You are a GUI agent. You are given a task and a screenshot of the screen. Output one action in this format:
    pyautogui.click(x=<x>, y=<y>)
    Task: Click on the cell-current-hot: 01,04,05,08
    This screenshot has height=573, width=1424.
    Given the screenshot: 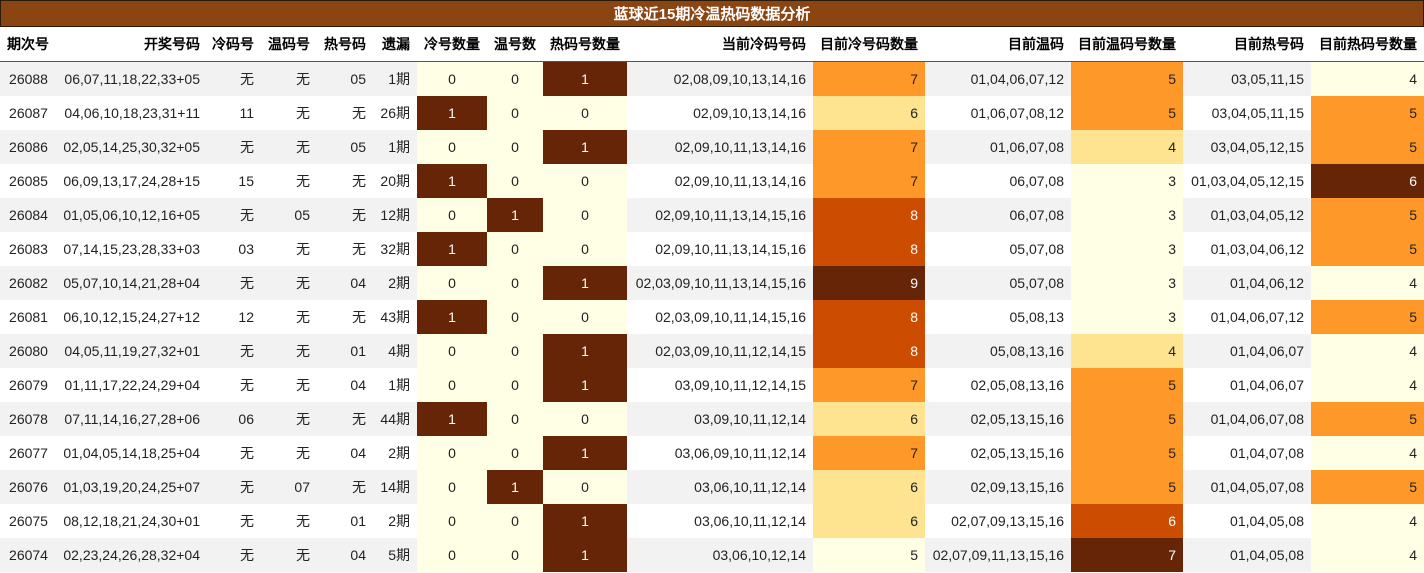 What is the action you would take?
    pyautogui.click(x=1247, y=555)
    